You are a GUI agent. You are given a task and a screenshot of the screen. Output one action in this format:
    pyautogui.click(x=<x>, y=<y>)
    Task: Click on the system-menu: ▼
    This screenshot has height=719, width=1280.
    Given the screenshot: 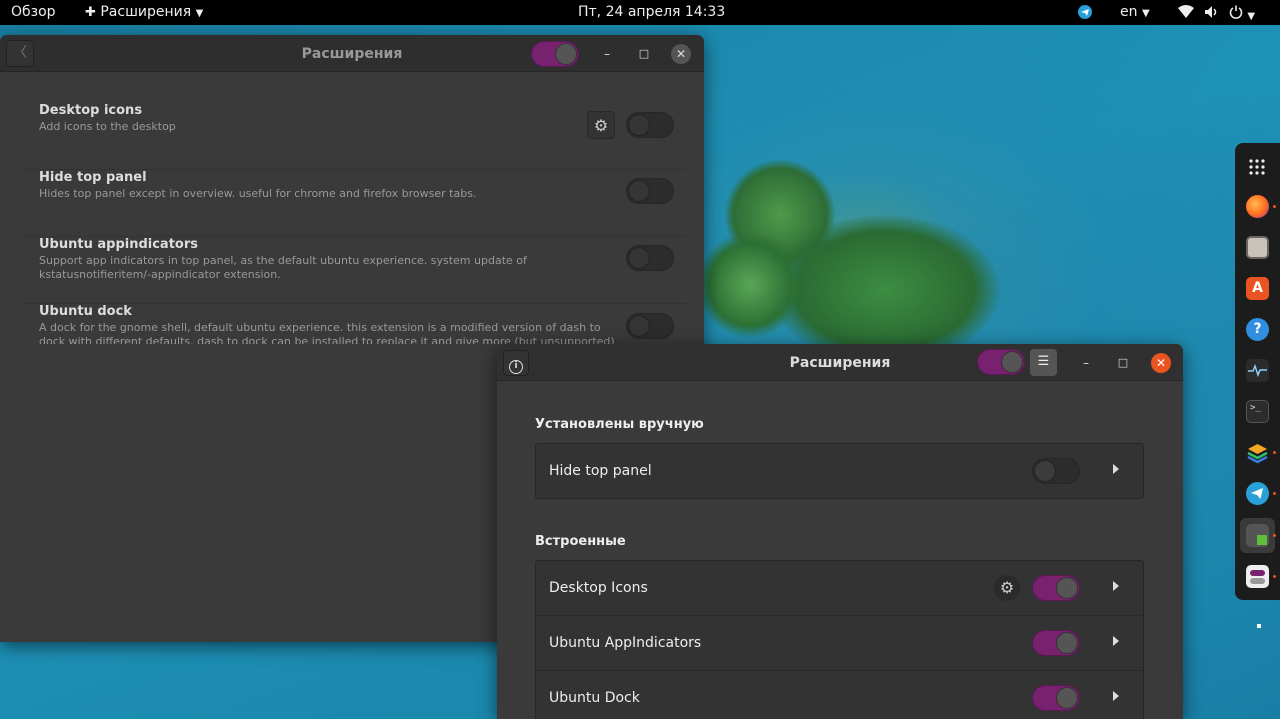 What is the action you would take?
    pyautogui.click(x=1216, y=14)
    